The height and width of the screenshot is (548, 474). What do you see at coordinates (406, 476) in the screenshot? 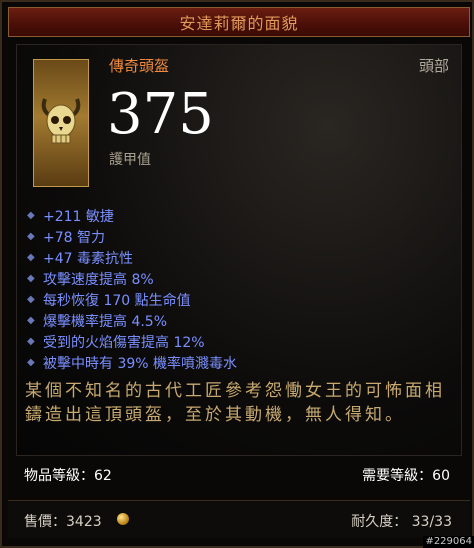
I see `required-level: 需要等級：60` at bounding box center [406, 476].